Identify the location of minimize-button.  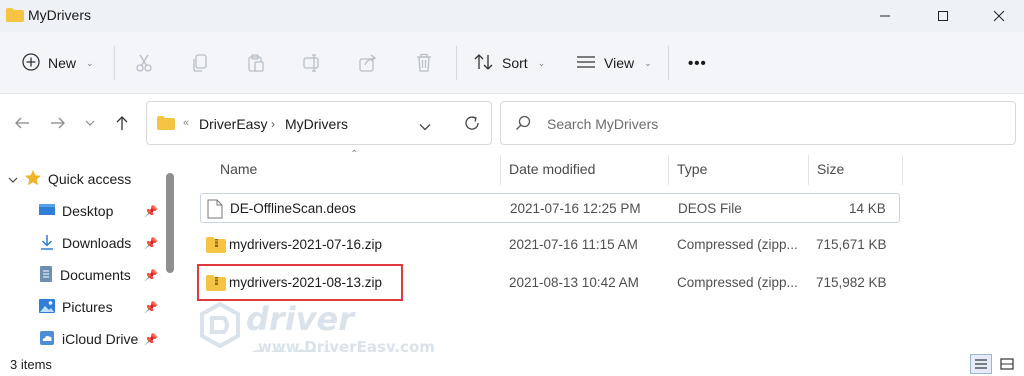
(885, 16).